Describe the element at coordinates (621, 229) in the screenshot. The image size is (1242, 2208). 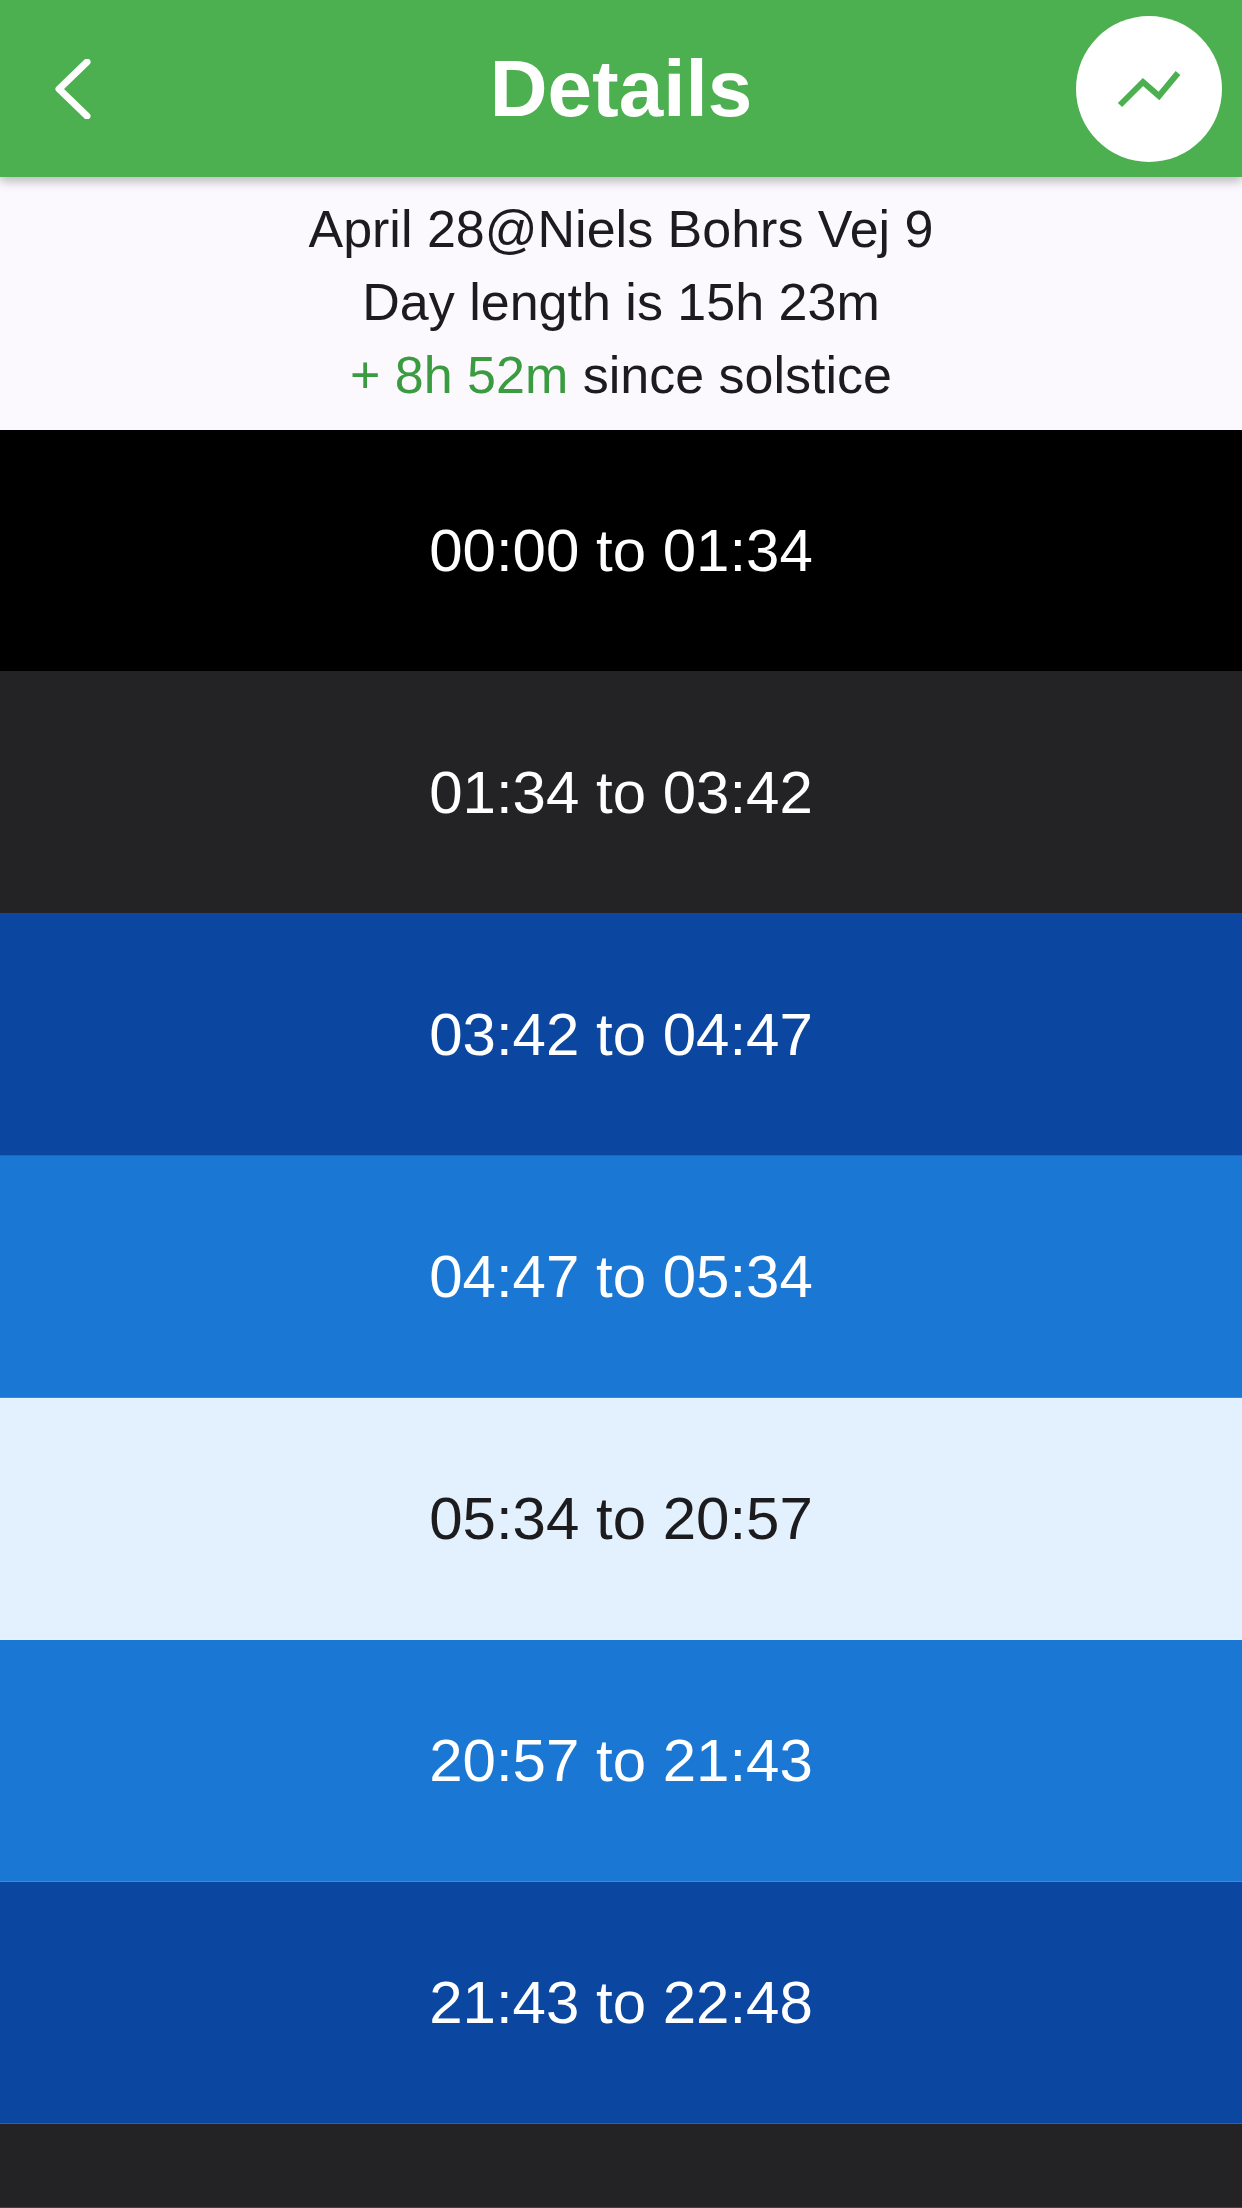
I see `date-location-text: April 28@Niels Bohrs Vej 9` at that location.